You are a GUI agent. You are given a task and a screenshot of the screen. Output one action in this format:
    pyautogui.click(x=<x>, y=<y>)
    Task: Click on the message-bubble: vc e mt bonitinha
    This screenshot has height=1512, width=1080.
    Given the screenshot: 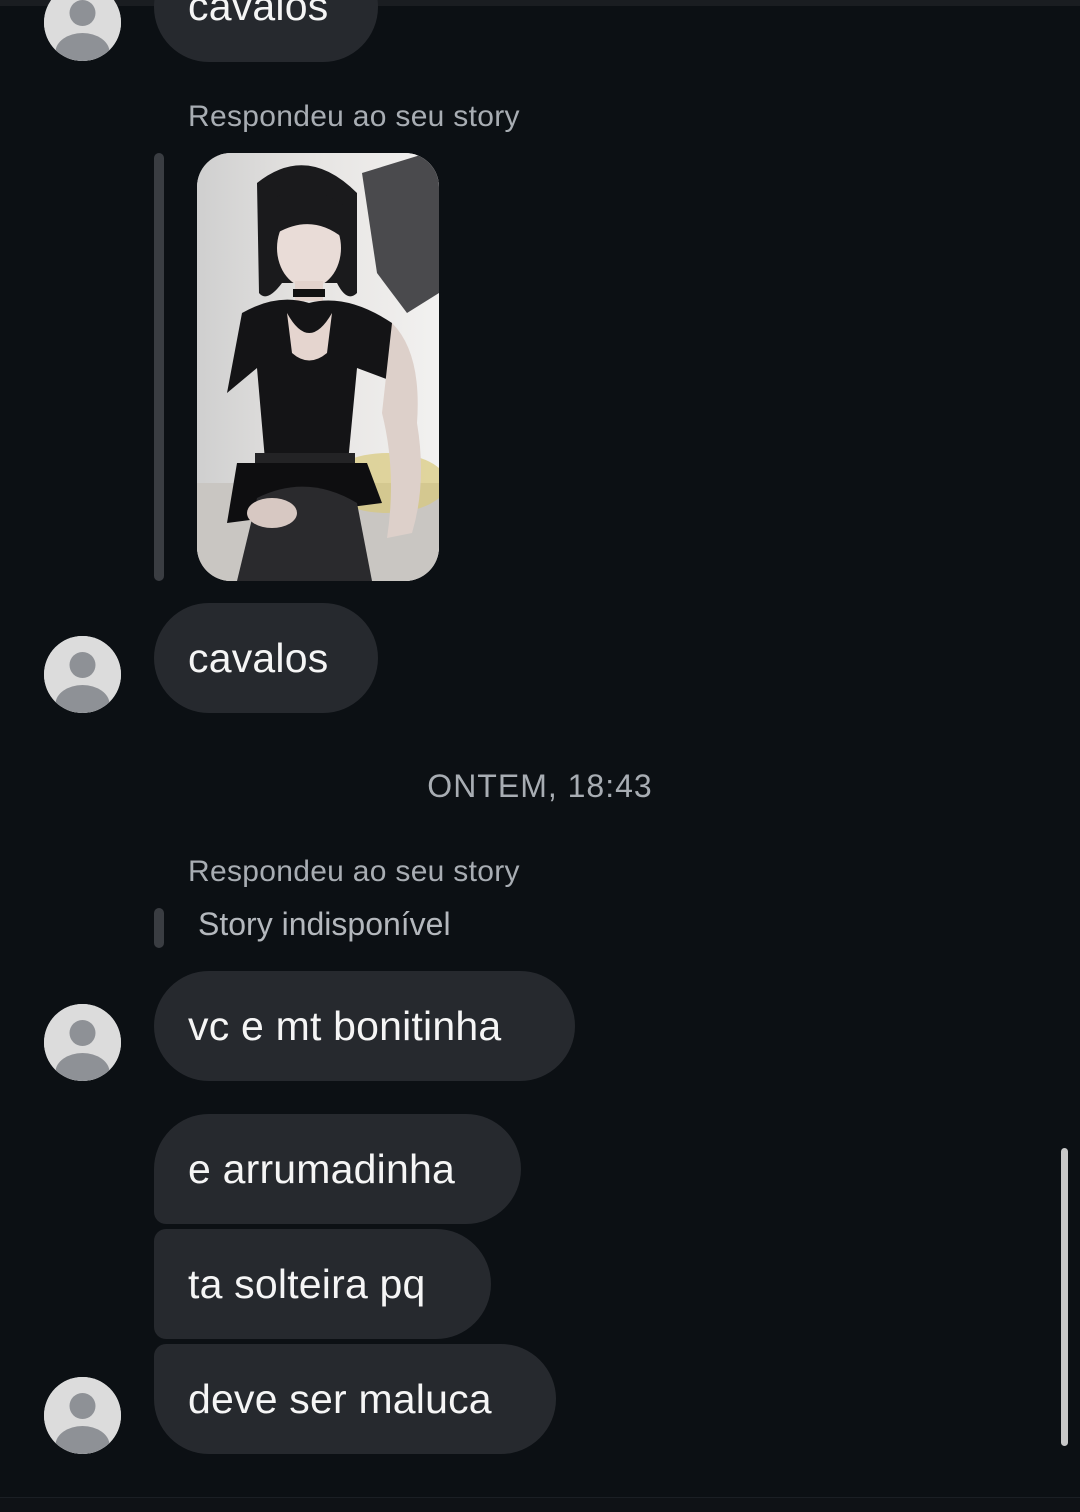 What is the action you would take?
    pyautogui.click(x=364, y=1026)
    